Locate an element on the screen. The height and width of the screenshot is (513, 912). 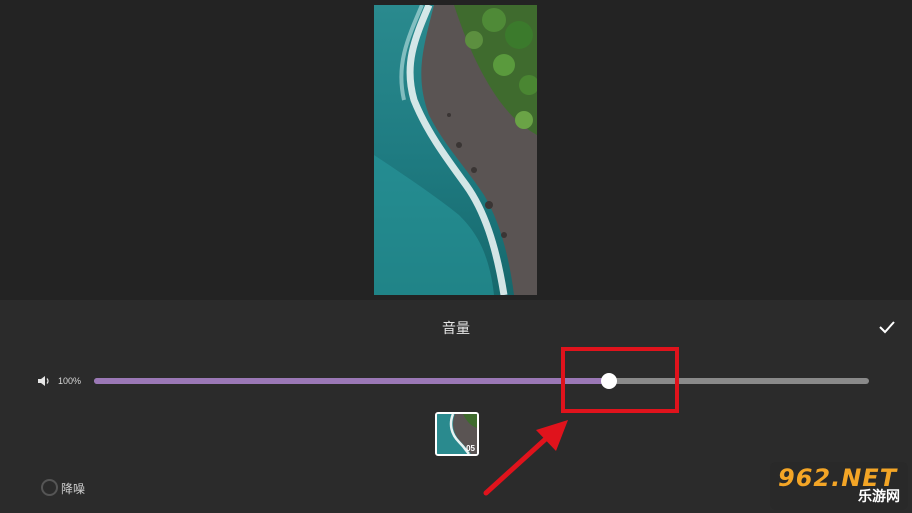
volume-slider-fill is located at coordinates (352, 381).